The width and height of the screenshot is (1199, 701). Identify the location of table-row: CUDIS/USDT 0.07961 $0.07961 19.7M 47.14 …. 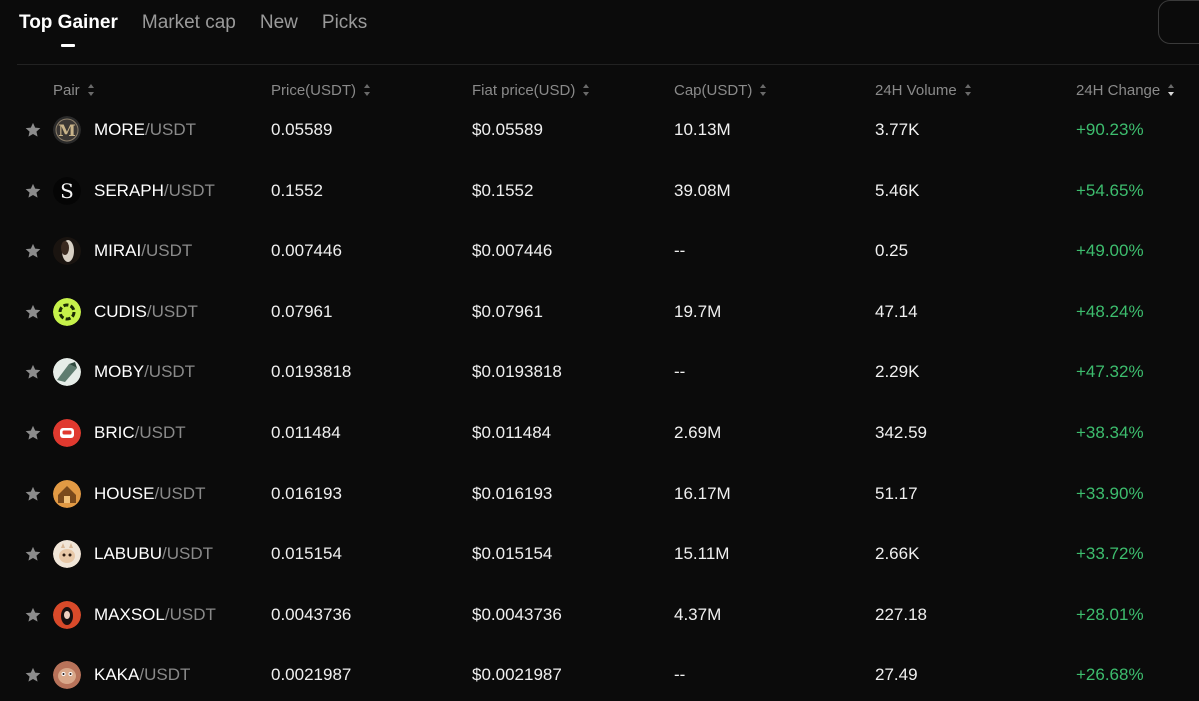
(599, 312).